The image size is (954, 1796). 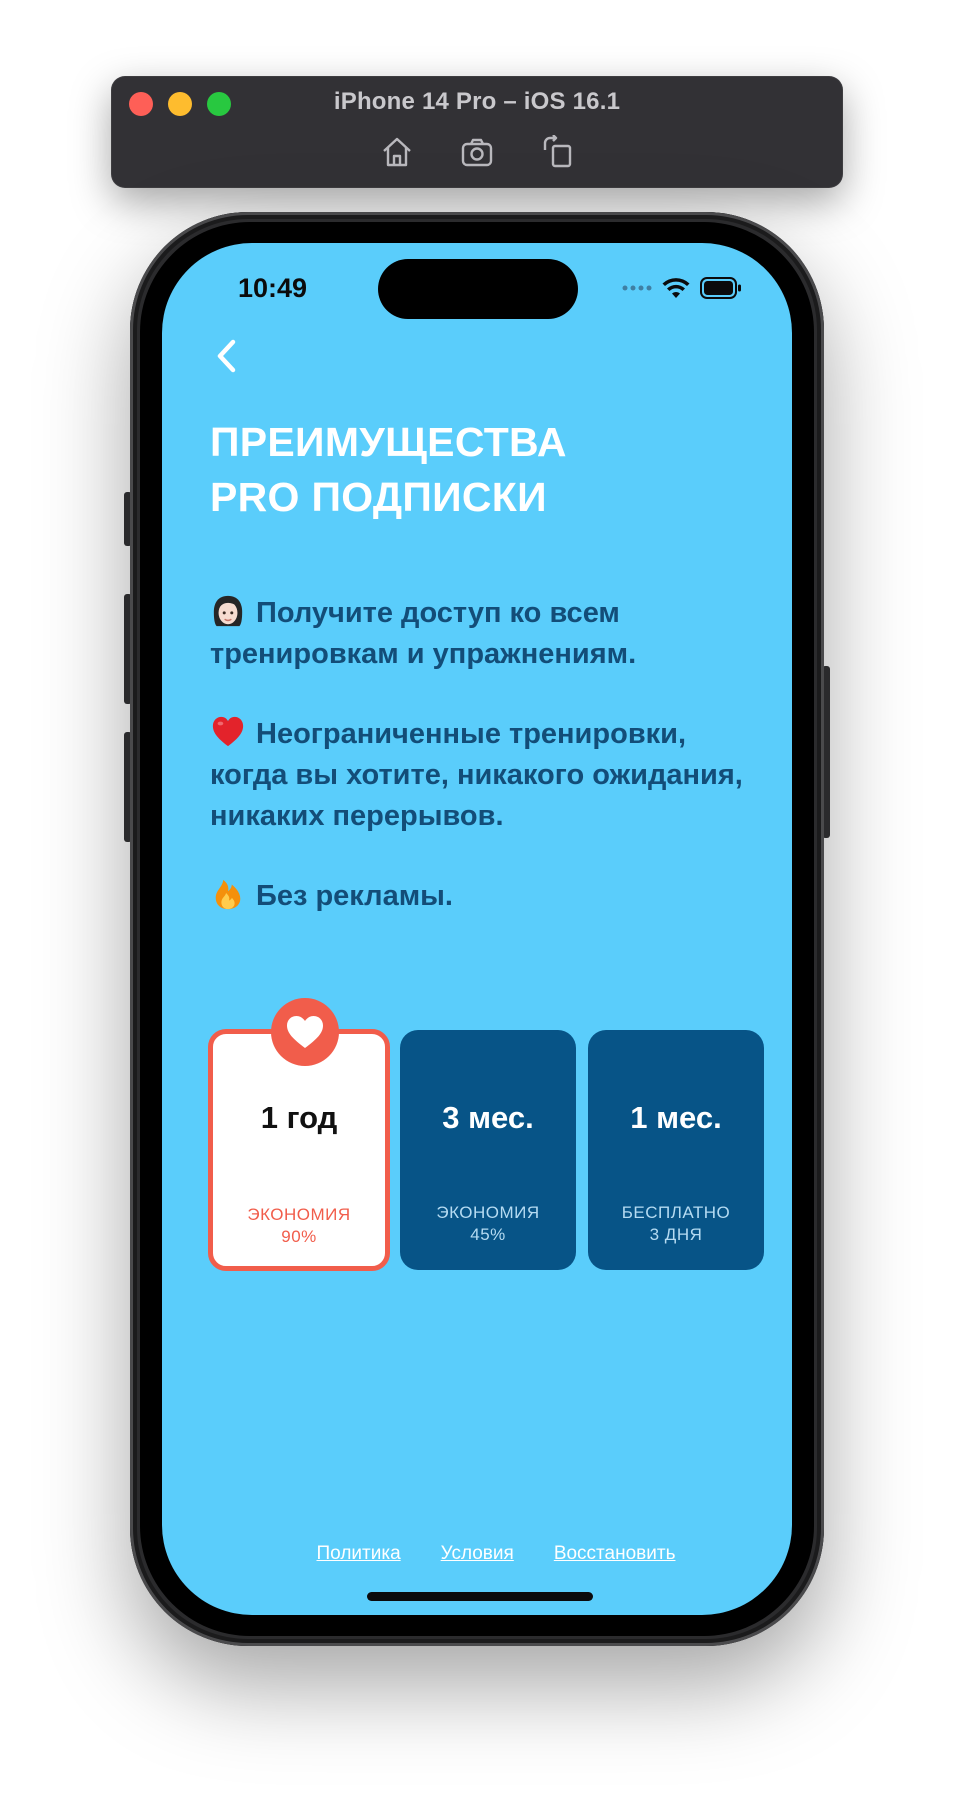 What do you see at coordinates (676, 1234) in the screenshot?
I see `plan-note-line-2: 3 ДНЯ` at bounding box center [676, 1234].